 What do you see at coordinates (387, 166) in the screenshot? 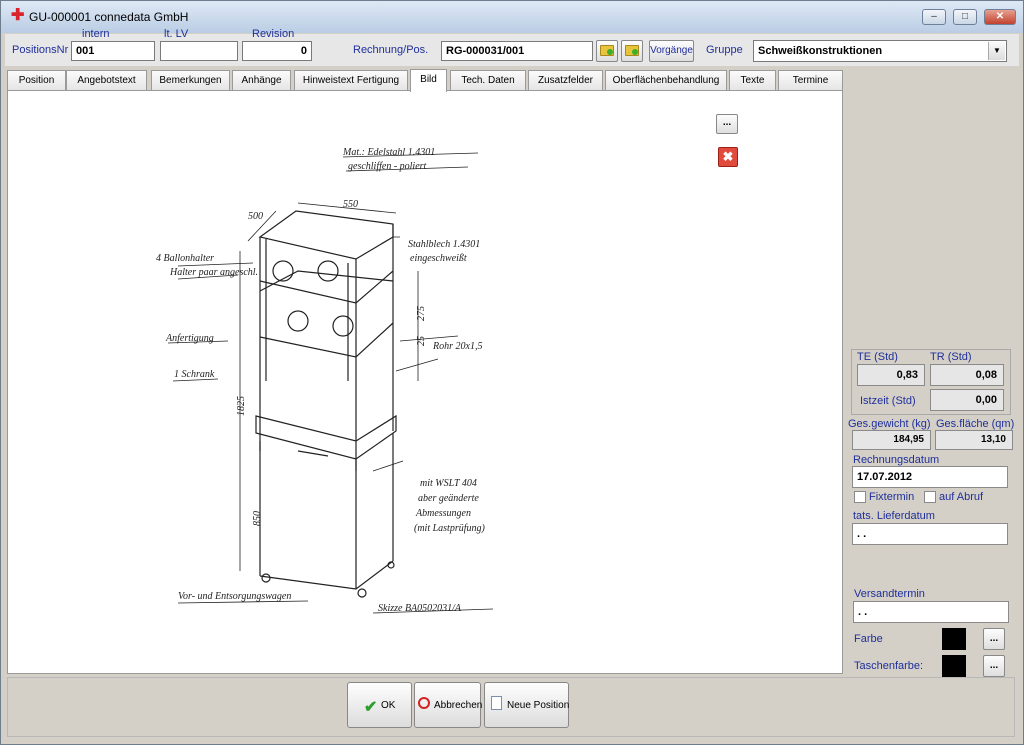
I see `sketch-note: geschliffen - poliert` at bounding box center [387, 166].